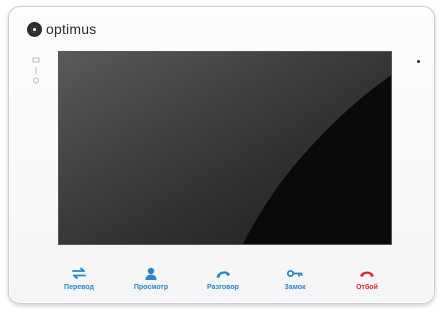 The height and width of the screenshot is (311, 443). Describe the element at coordinates (151, 287) in the screenshot. I see `view-label: Просмотр` at that location.